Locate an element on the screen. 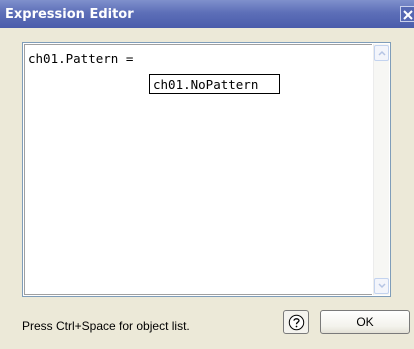 The height and width of the screenshot is (349, 414). scroll-up-button is located at coordinates (381, 53).